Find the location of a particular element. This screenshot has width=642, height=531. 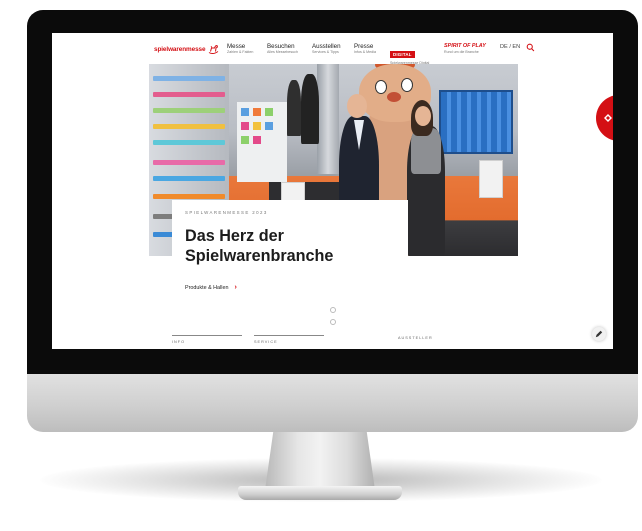

nav-item-spirit-of-play: SPIRIT OF PLAY Rund um die Branche is located at coordinates (465, 49).